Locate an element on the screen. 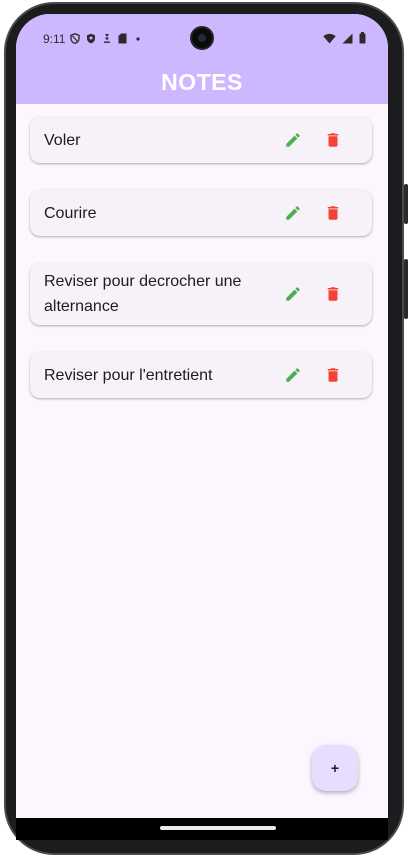 Image resolution: width=408 pixels, height=857 pixels. system-icons is located at coordinates (344, 40).